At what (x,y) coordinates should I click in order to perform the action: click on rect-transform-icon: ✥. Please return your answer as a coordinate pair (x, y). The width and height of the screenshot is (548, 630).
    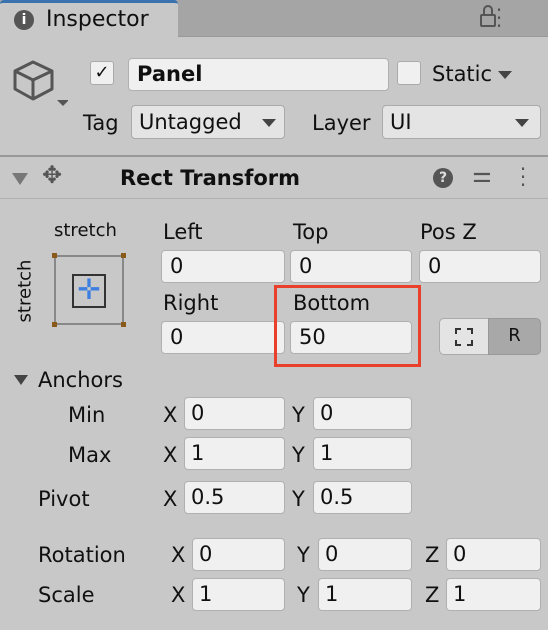
    Looking at the image, I should click on (52, 175).